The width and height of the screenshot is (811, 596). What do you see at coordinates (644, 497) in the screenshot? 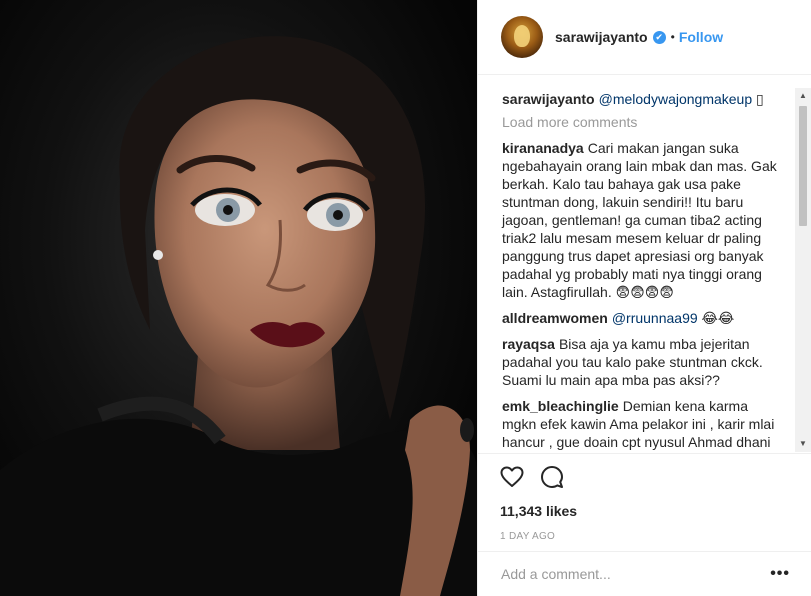
I see `post-actions: 11,343 likes 1 DAY AGO` at bounding box center [644, 497].